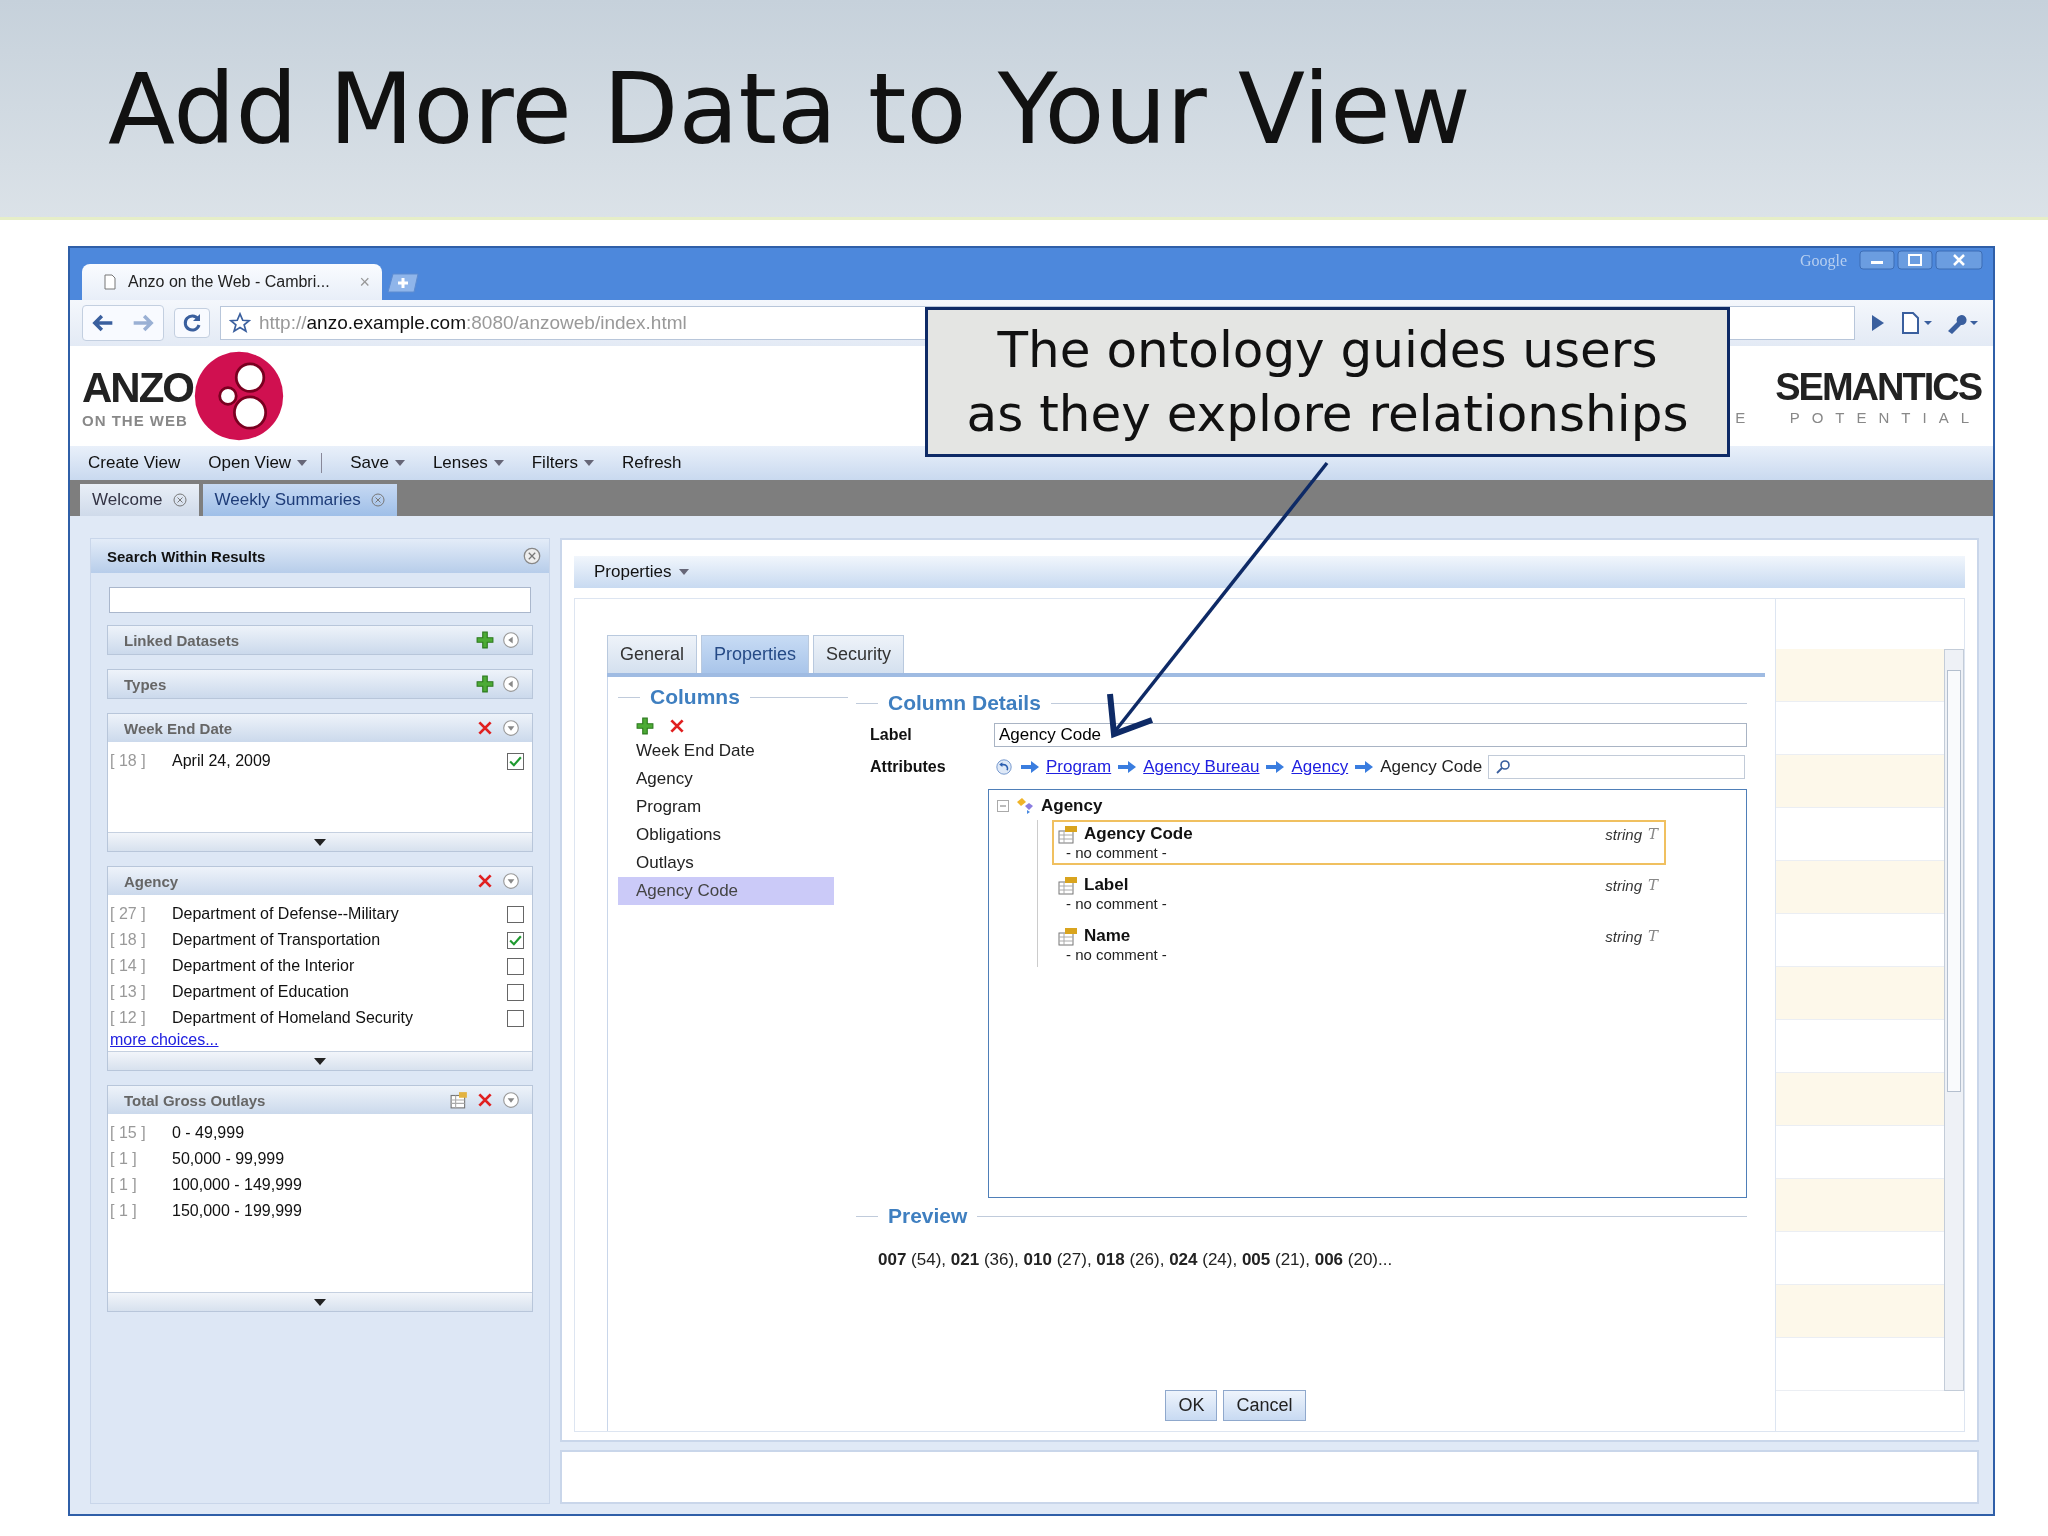  What do you see at coordinates (195, 1100) in the screenshot?
I see `facet-title: Total Gross Outlays` at bounding box center [195, 1100].